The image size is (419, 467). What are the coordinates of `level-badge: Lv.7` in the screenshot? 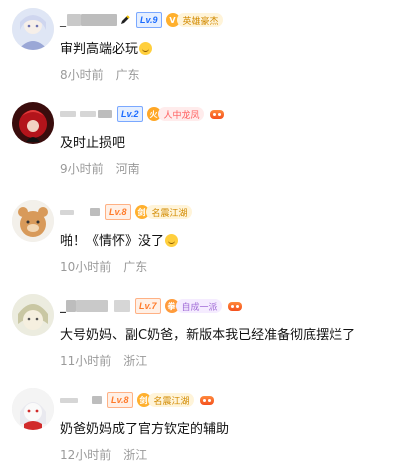 It's located at (148, 306).